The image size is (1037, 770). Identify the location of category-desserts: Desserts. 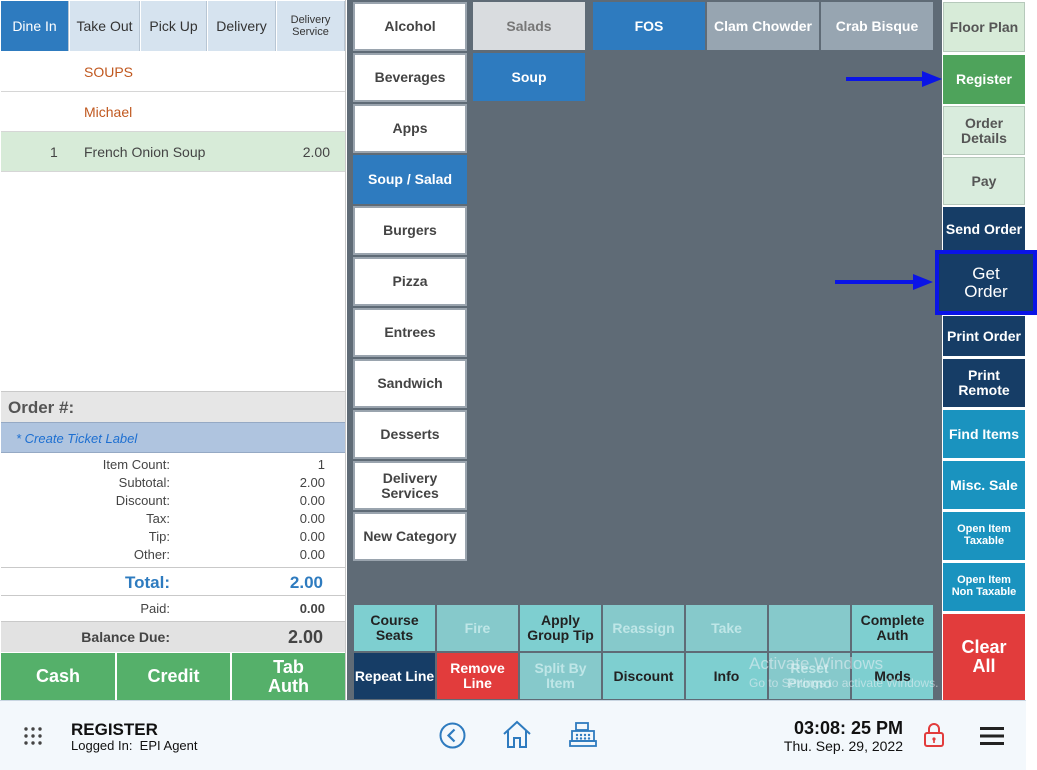
(410, 434).